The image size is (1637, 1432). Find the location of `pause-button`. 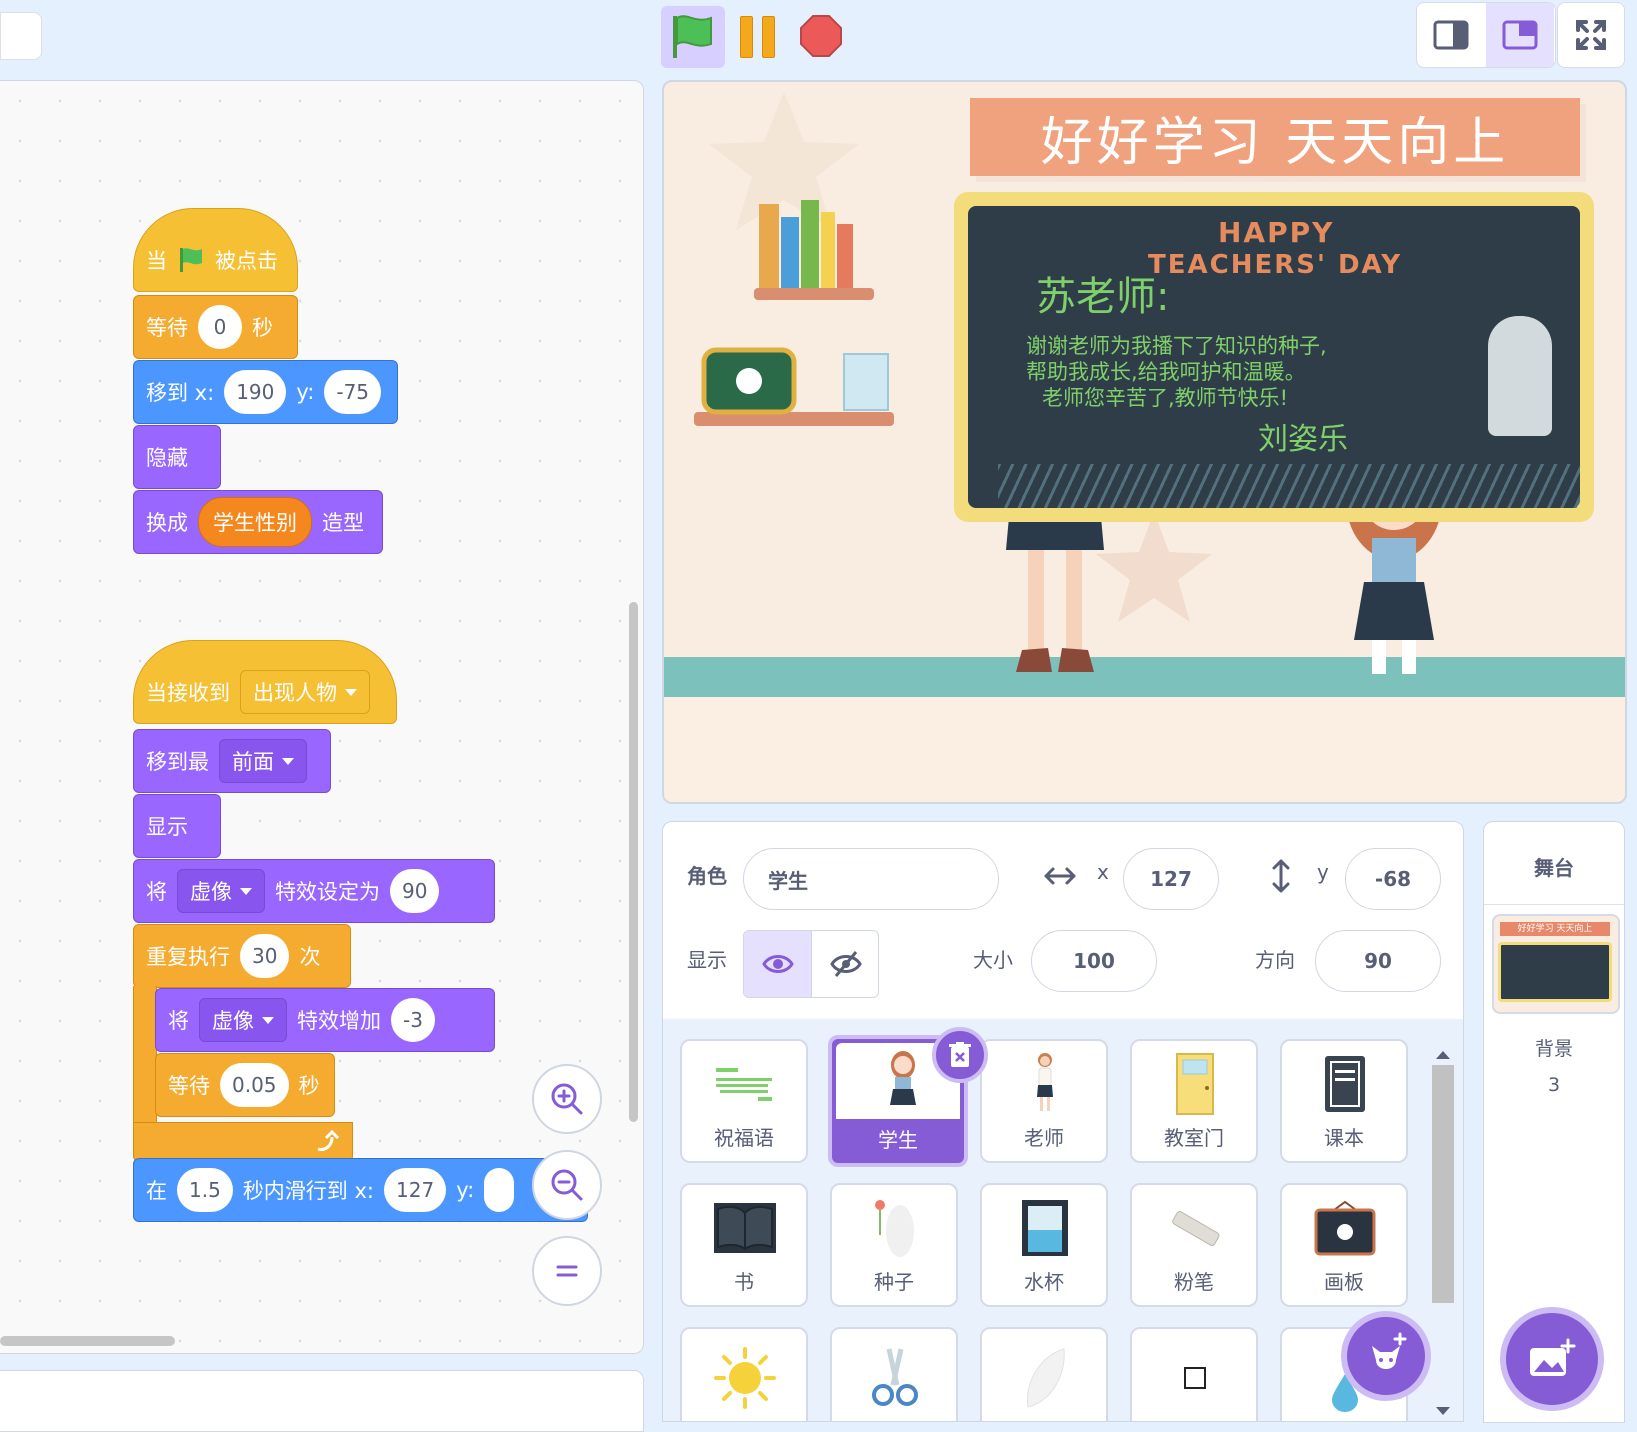

pause-button is located at coordinates (758, 37).